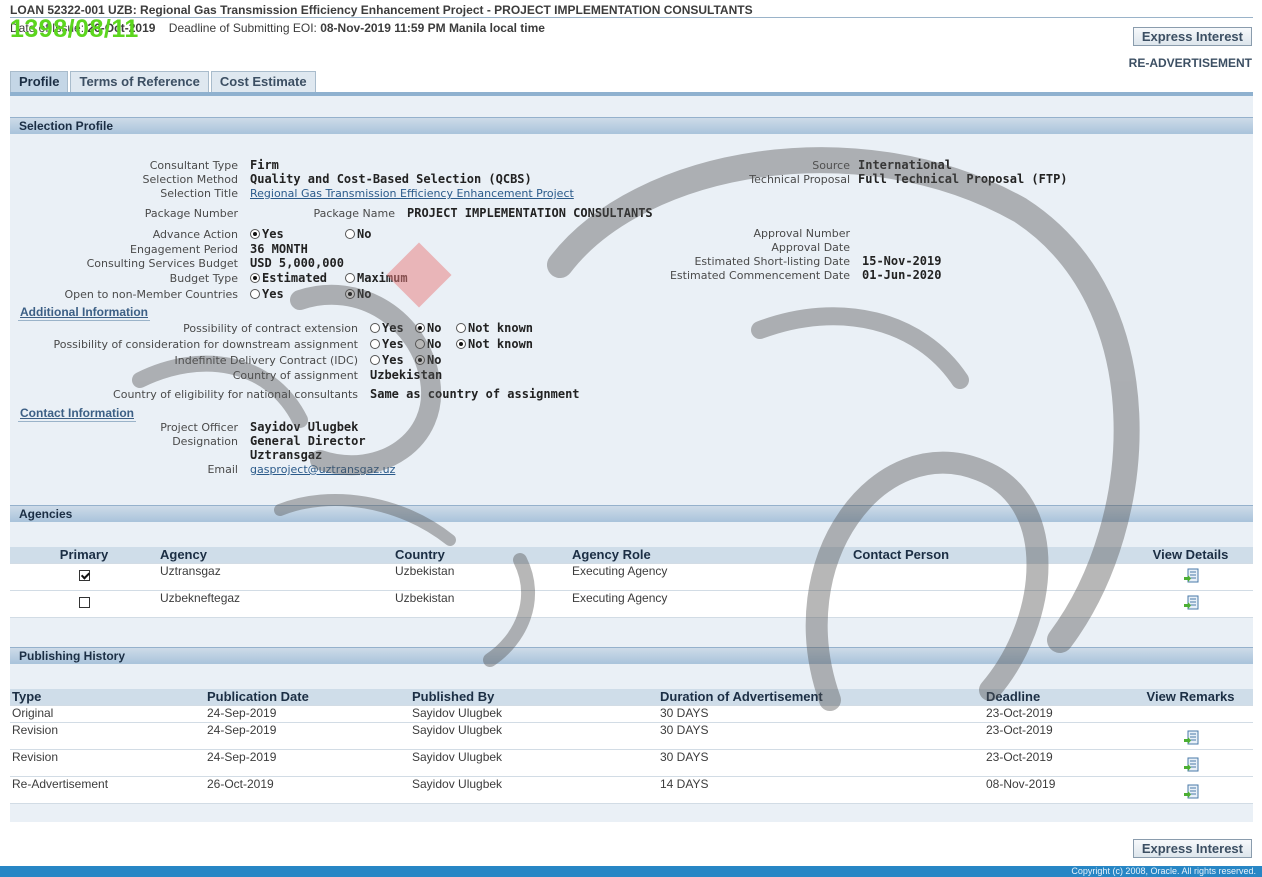  I want to click on commencement-date-label: Estimated Commencement Date, so click(759, 275).